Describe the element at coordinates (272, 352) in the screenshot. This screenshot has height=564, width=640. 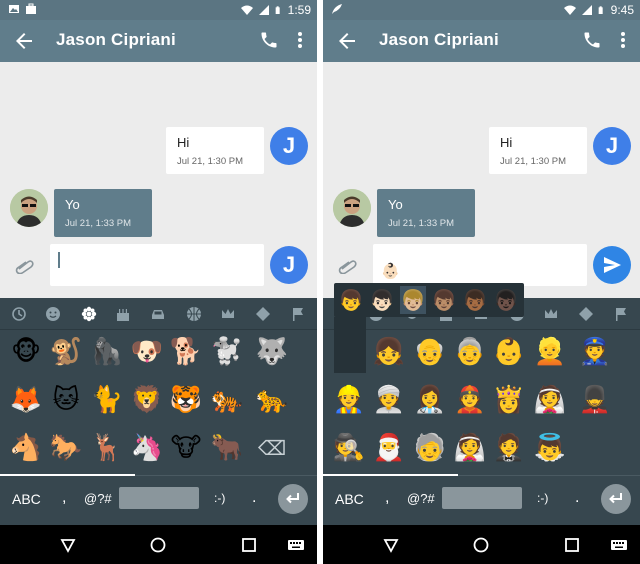
I see `emoji-key: 🐺` at that location.